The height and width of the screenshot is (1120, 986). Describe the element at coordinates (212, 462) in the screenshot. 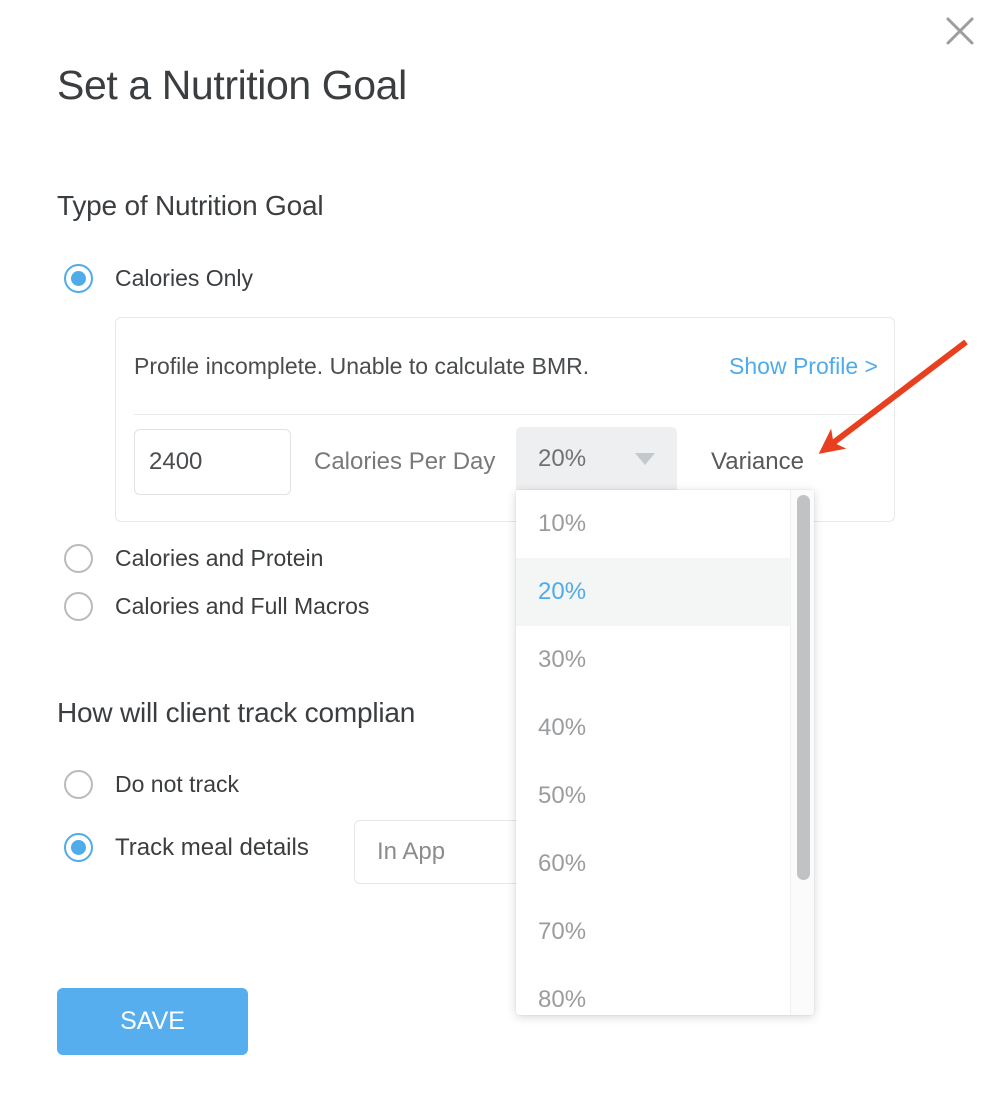

I see `calories-per-day-input` at that location.